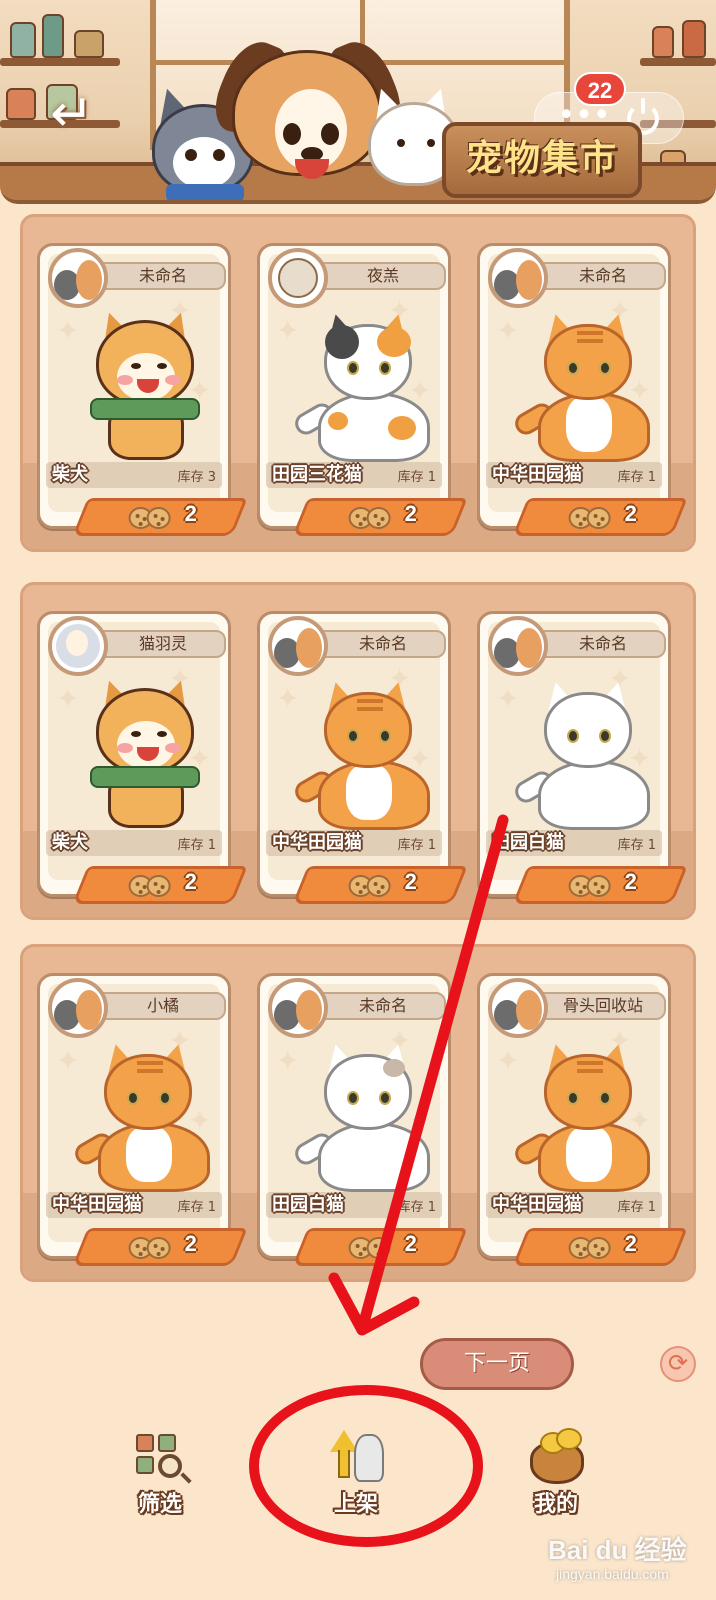 The image size is (716, 1600). Describe the element at coordinates (600, 89) in the screenshot. I see `notification-badge: 22` at that location.